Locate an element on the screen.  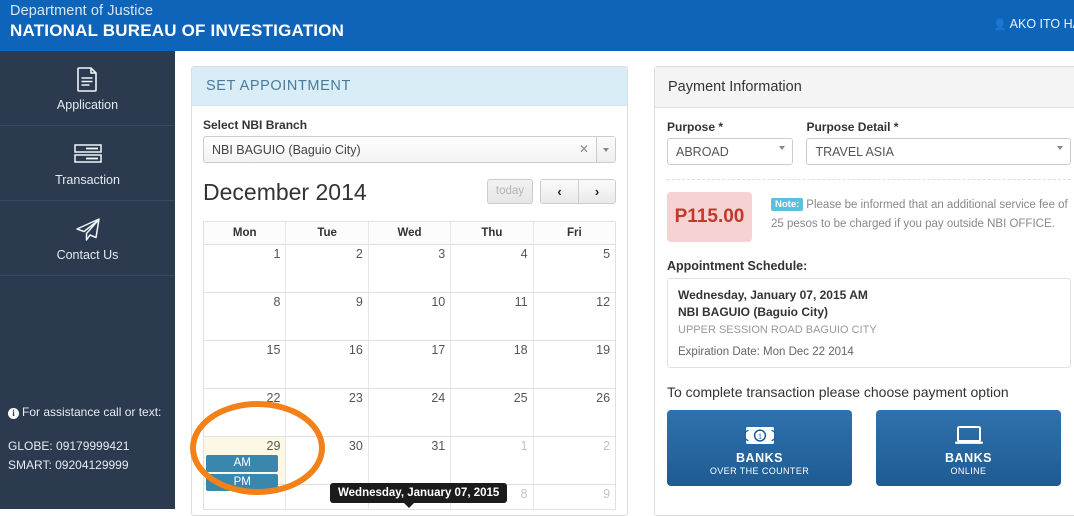
purpose-detail-label: Purpose Detail * is located at coordinates (852, 127).